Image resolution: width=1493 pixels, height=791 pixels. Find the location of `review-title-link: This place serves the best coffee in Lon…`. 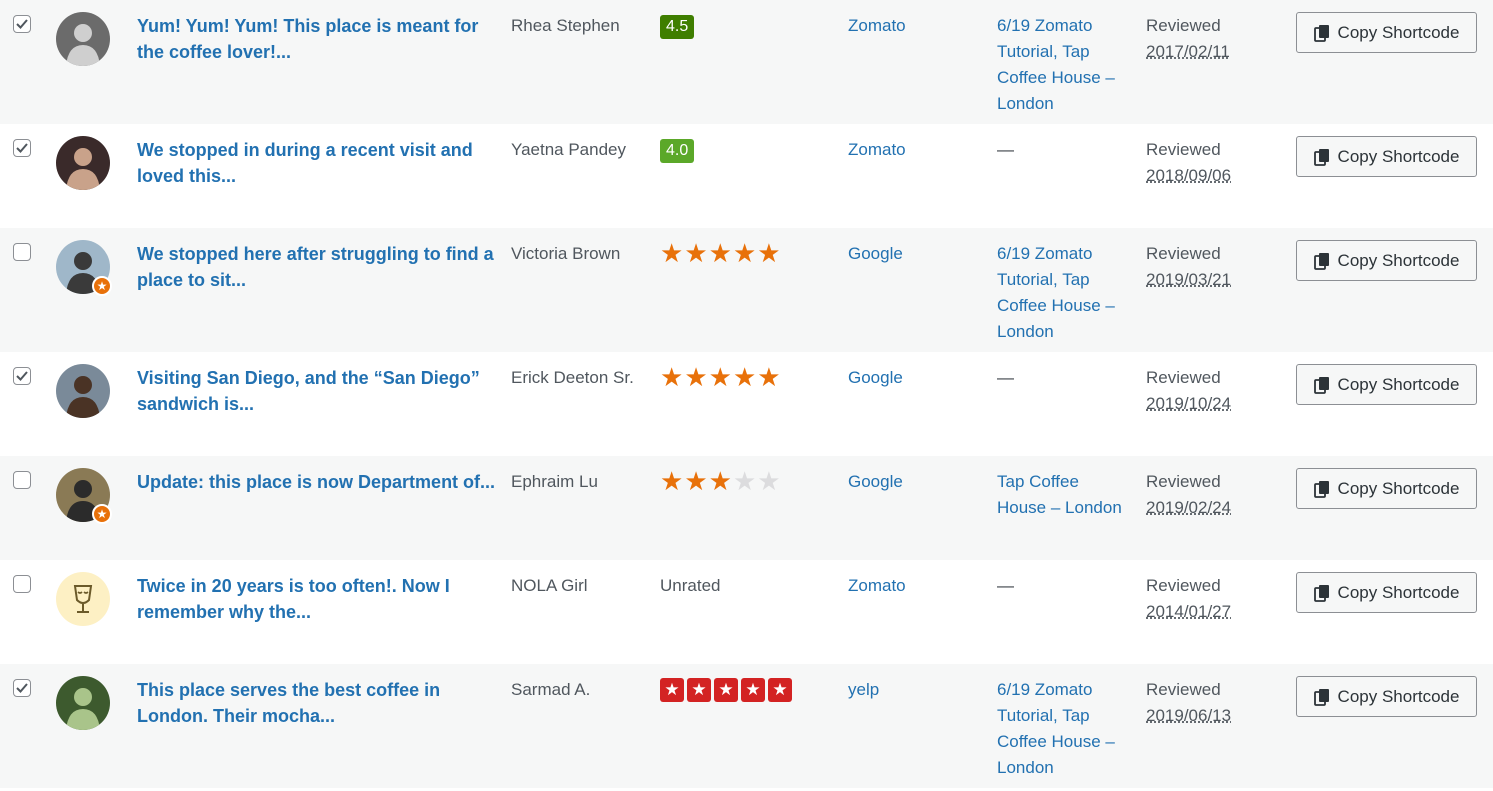

review-title-link: This place serves the best coffee in Lon… is located at coordinates (319, 703).